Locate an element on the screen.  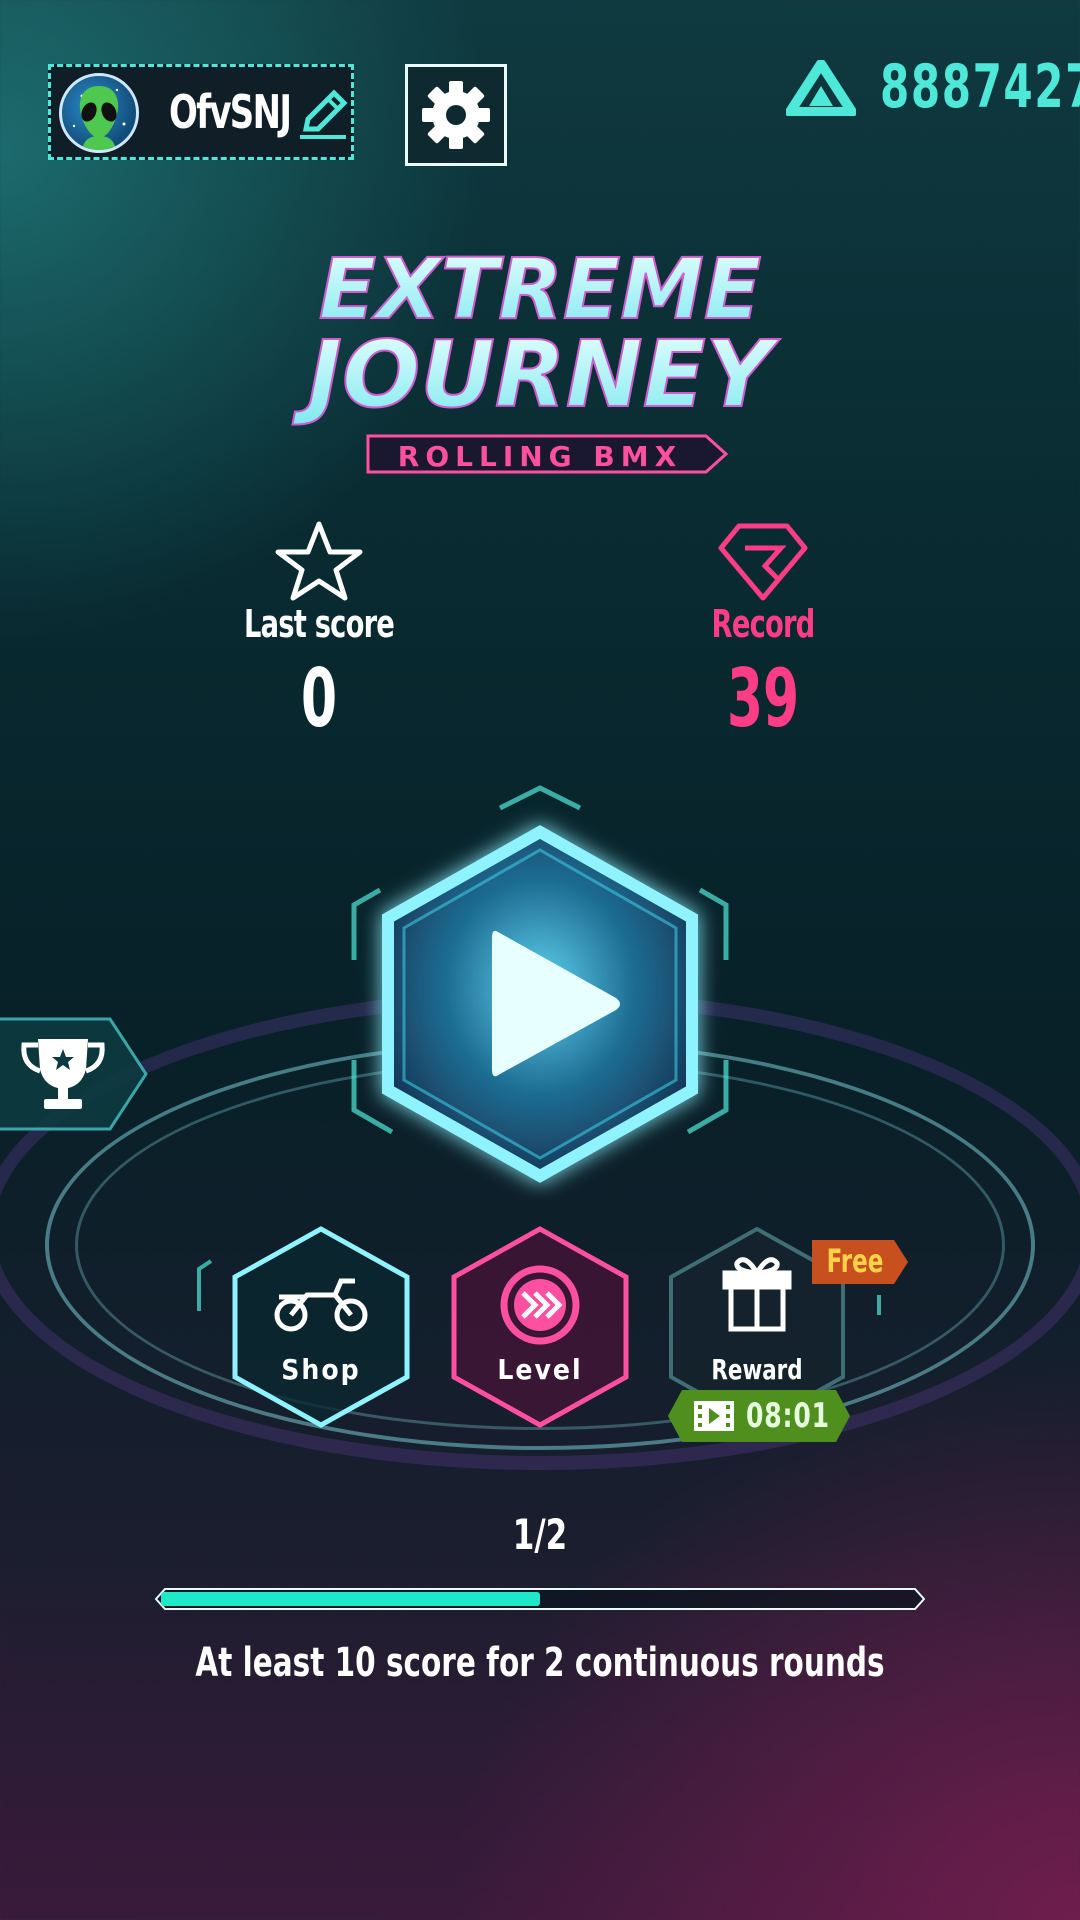
last-score: Last score 0 is located at coordinates (319, 632).